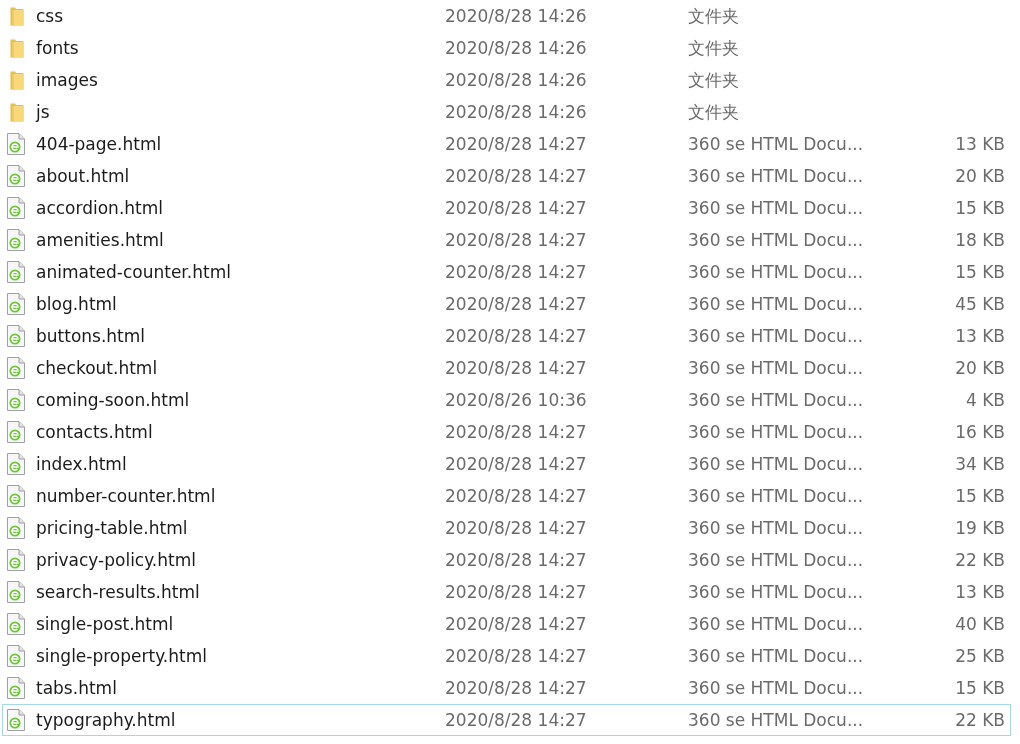  I want to click on file-name: buttons.html, so click(91, 336).